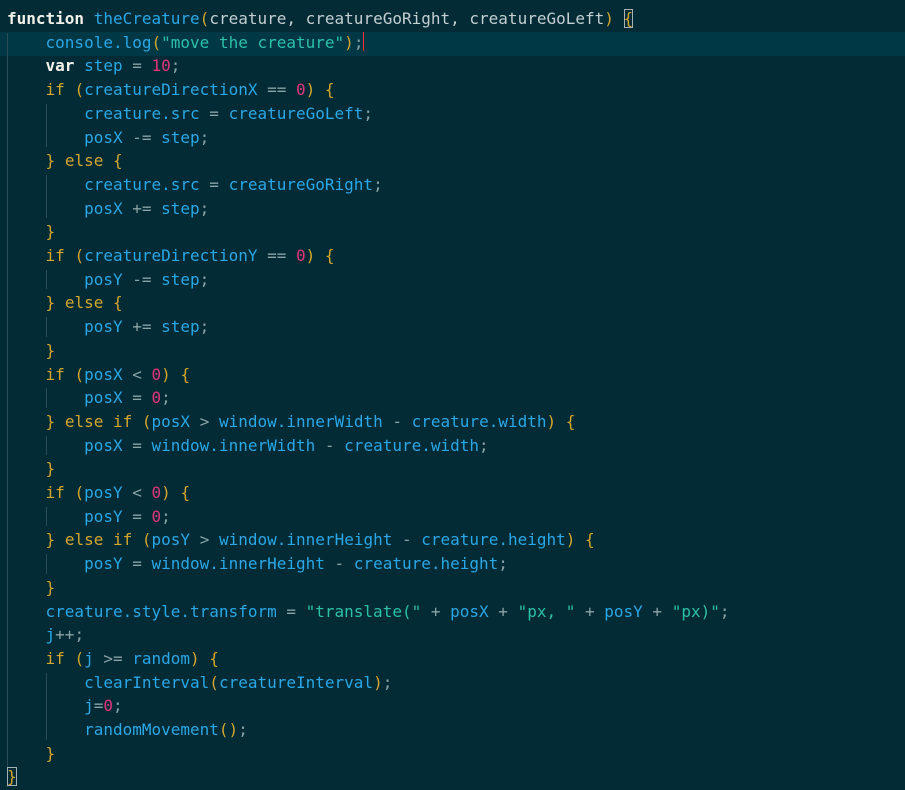  I want to click on code-line: if (j >= random) {, so click(113, 659).